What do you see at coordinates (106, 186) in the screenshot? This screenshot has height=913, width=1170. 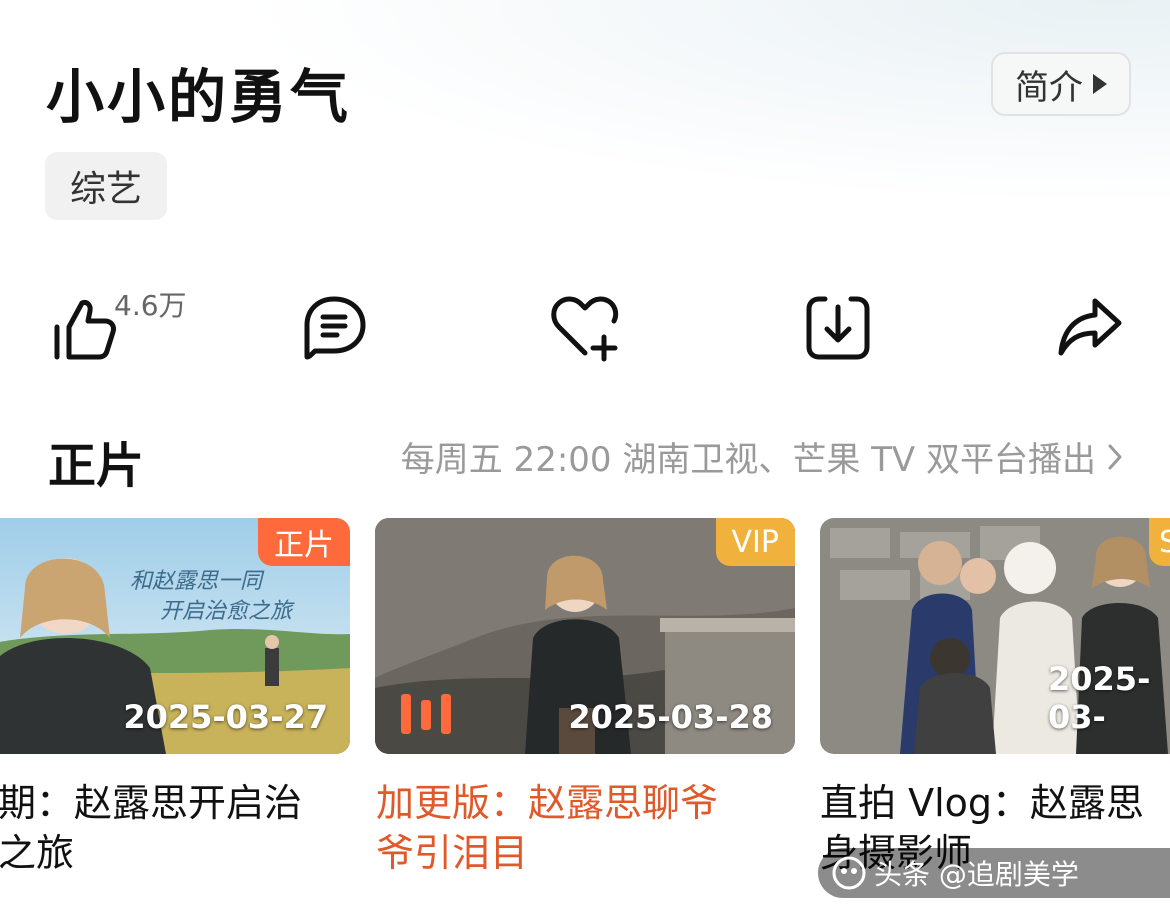 I see `genre-tag: 综艺` at bounding box center [106, 186].